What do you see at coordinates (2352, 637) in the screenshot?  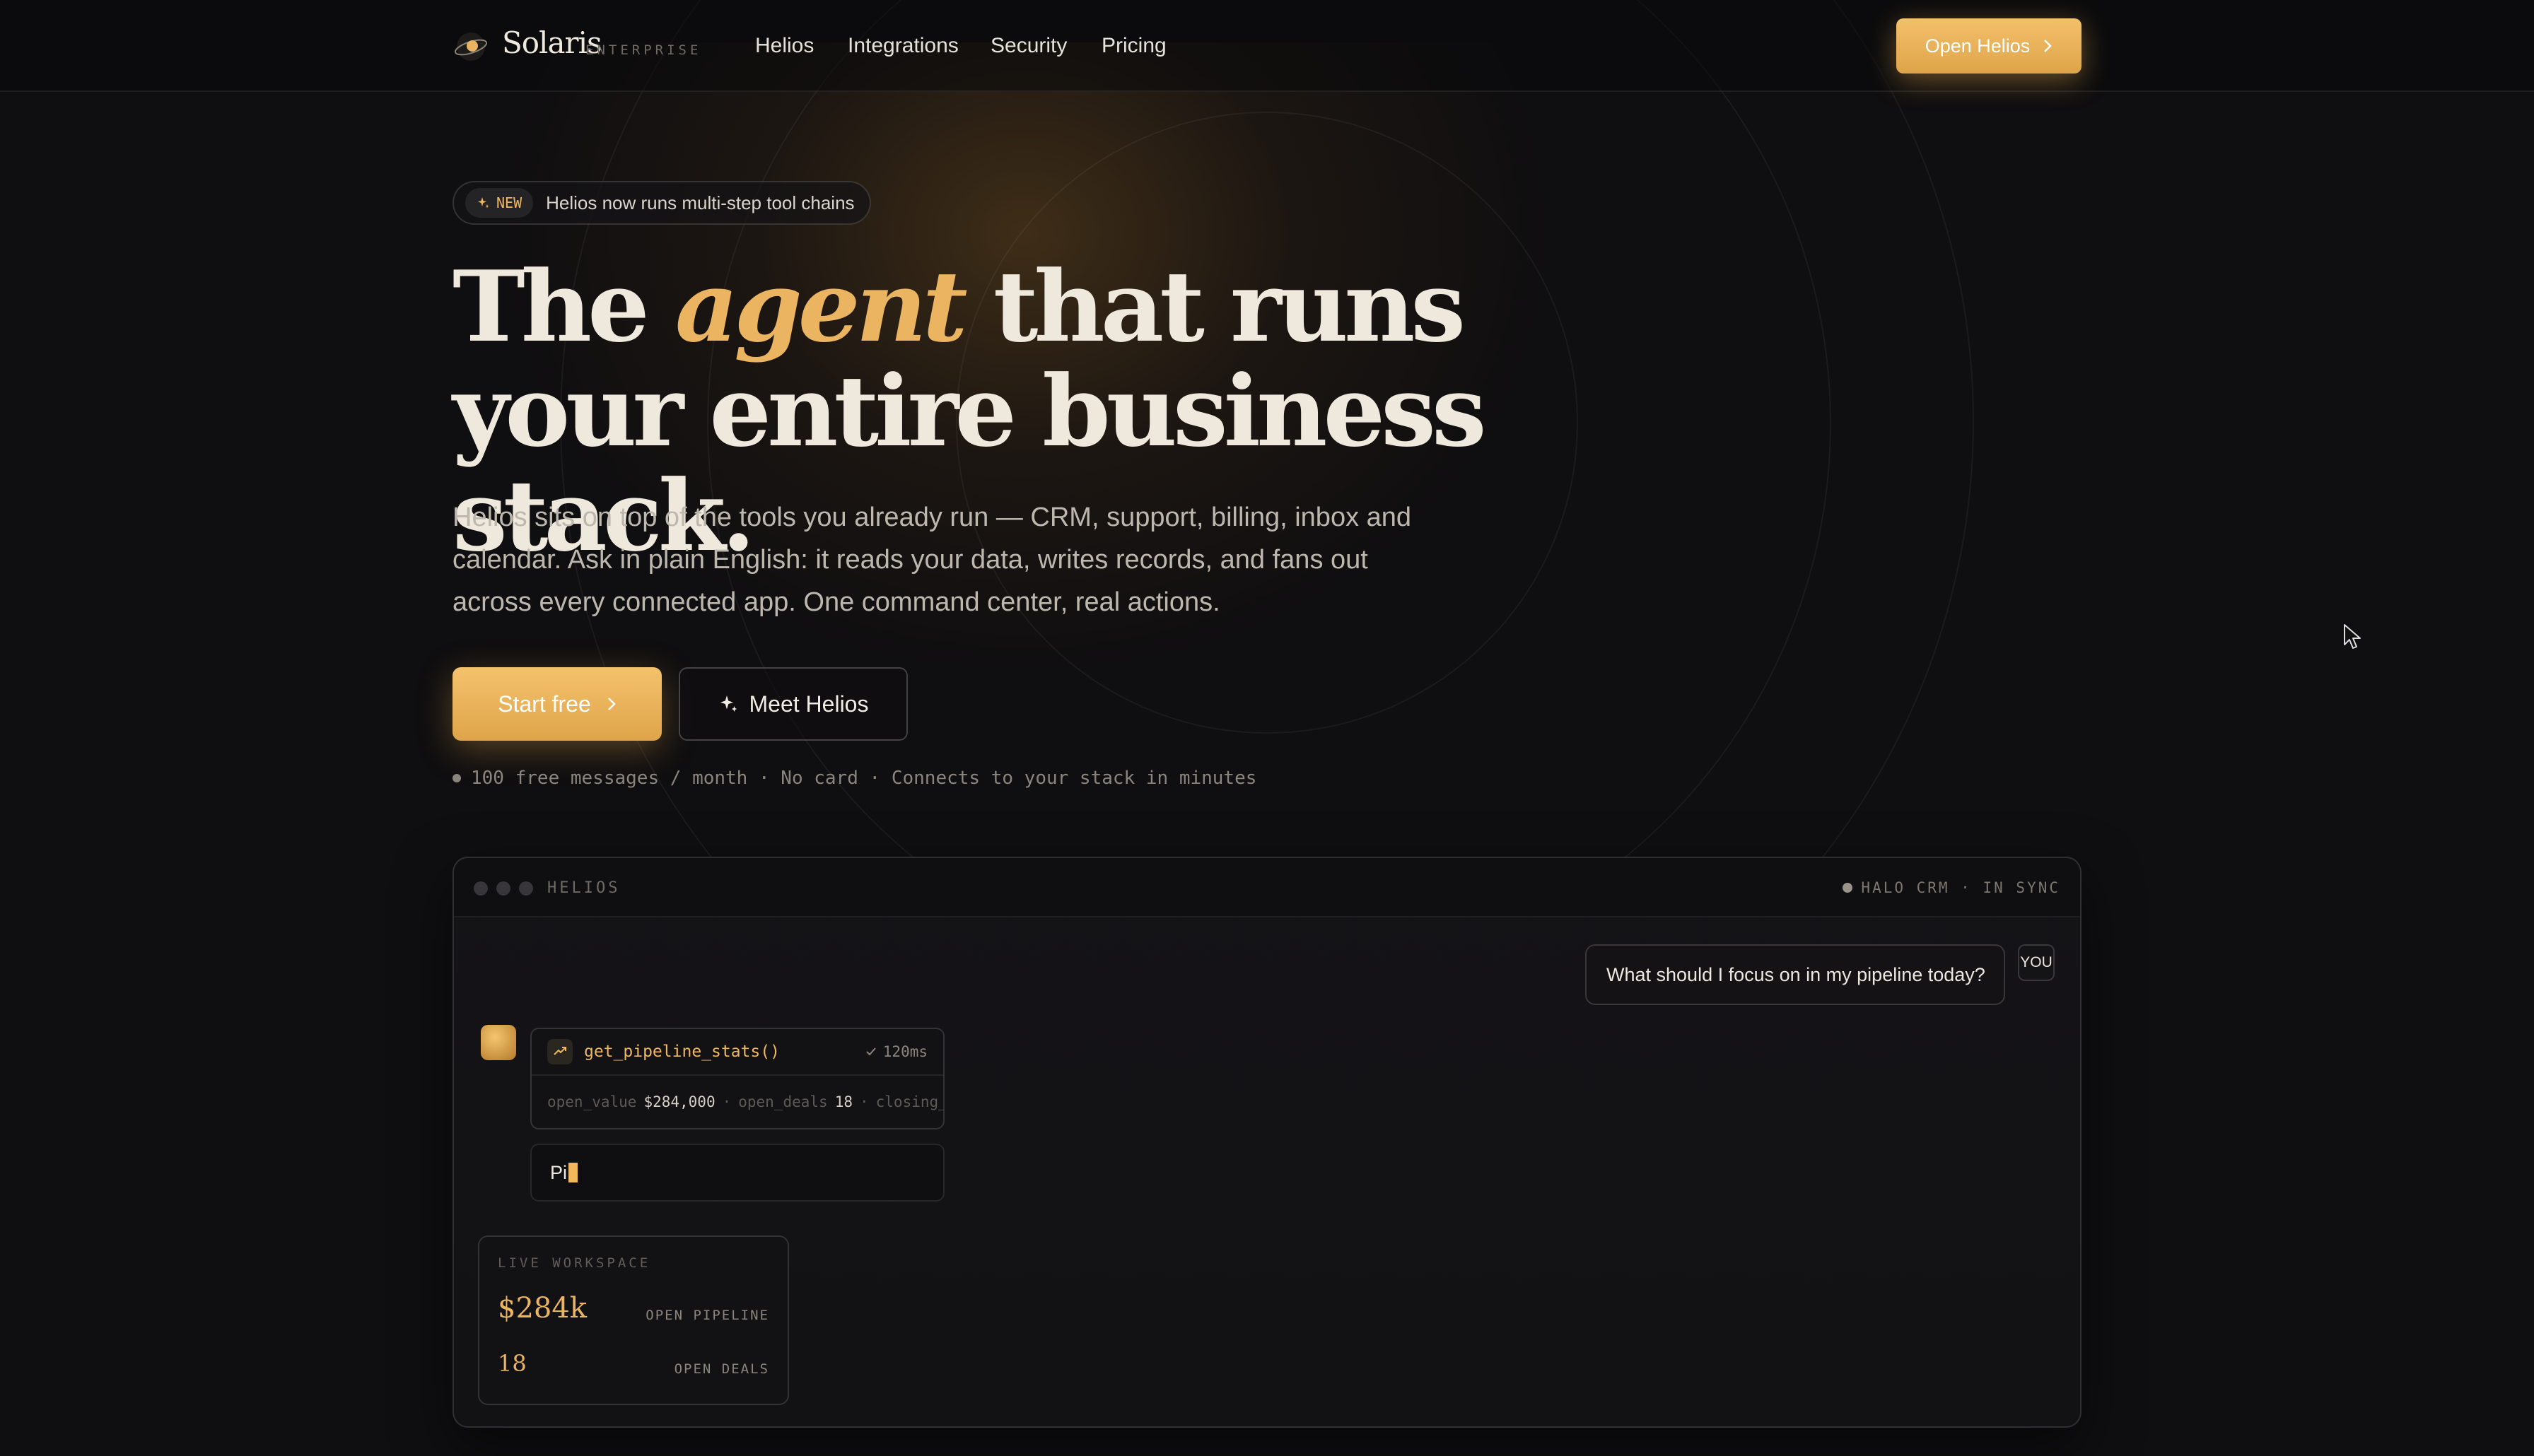 I see `mouse-cursor-icon` at bounding box center [2352, 637].